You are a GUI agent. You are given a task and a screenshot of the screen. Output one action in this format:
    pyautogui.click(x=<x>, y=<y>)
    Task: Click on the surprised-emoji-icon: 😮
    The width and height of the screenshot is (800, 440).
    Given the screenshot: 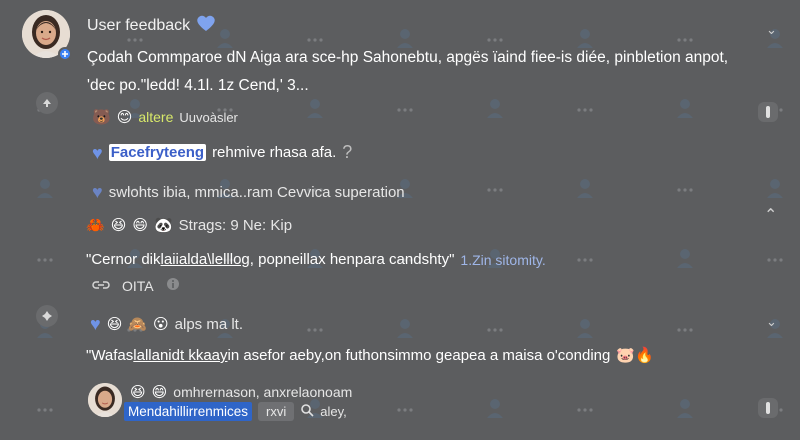 What is the action you would take?
    pyautogui.click(x=161, y=324)
    